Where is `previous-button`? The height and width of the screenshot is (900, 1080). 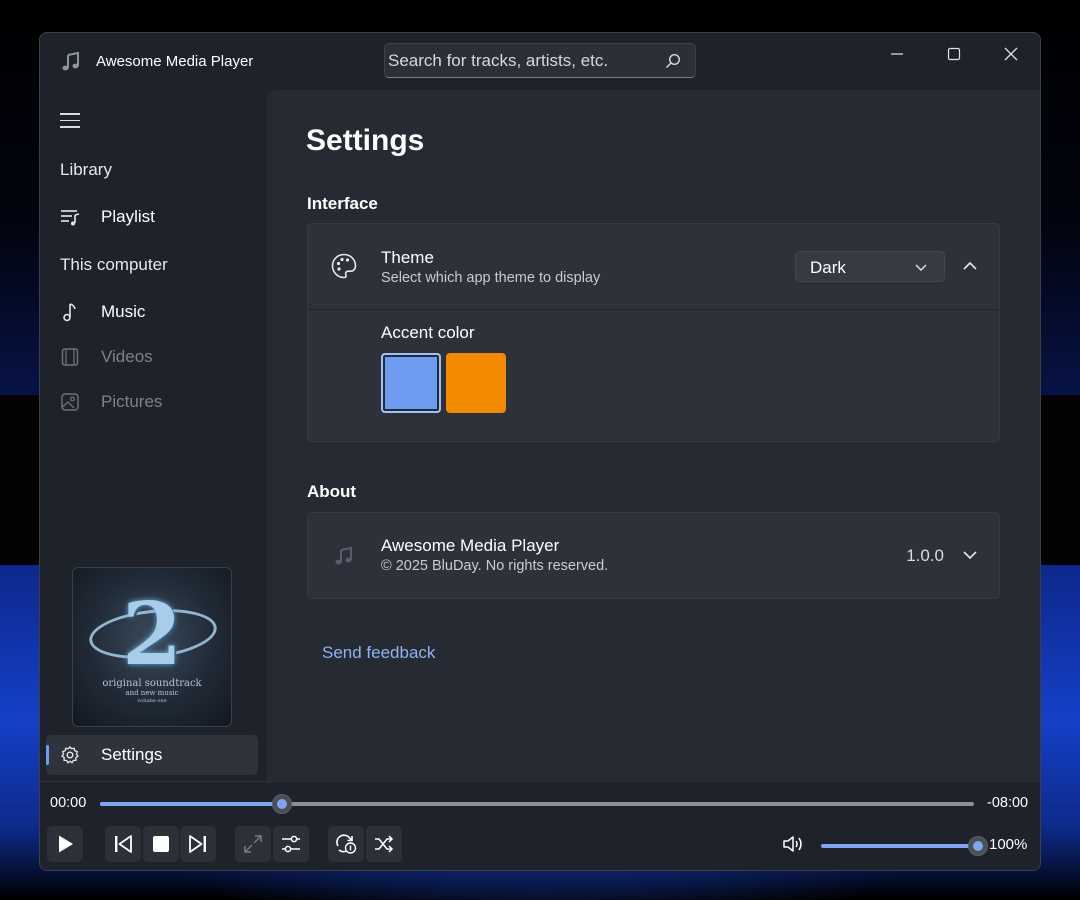
previous-button is located at coordinates (123, 844).